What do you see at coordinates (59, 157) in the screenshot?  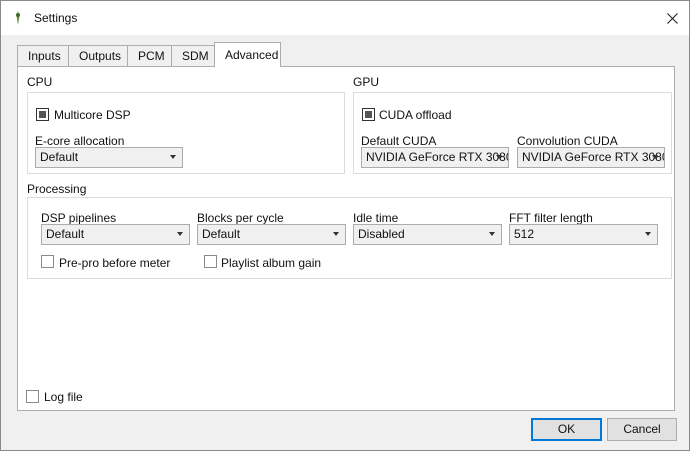 I see `ecore-allocation-value: Default` at bounding box center [59, 157].